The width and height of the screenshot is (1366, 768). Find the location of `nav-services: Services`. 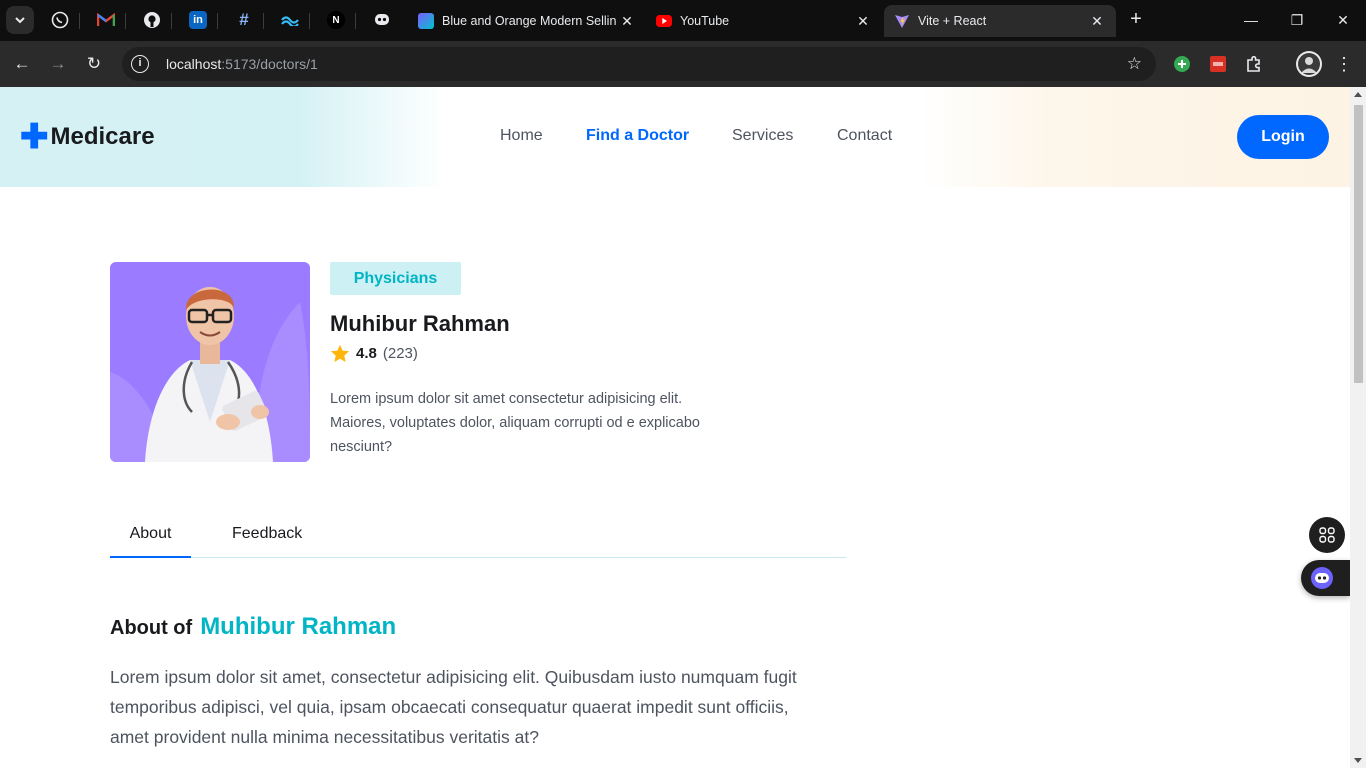

nav-services: Services is located at coordinates (762, 136).